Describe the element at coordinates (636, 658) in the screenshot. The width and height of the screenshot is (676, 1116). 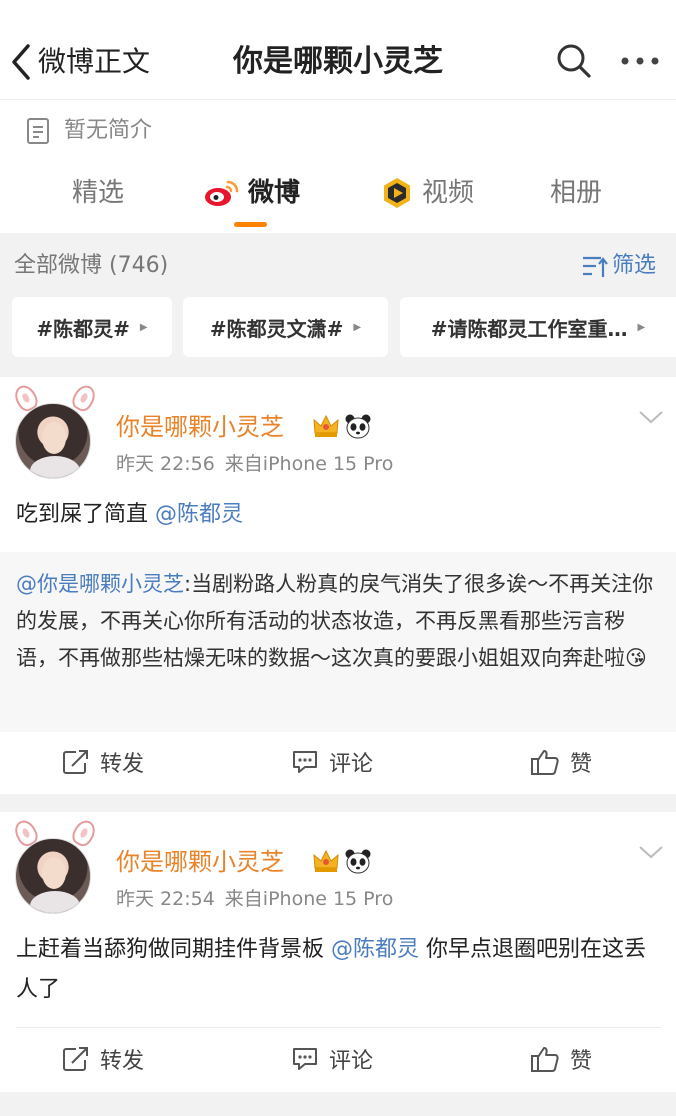
I see `kiss-emoji: 😘` at that location.